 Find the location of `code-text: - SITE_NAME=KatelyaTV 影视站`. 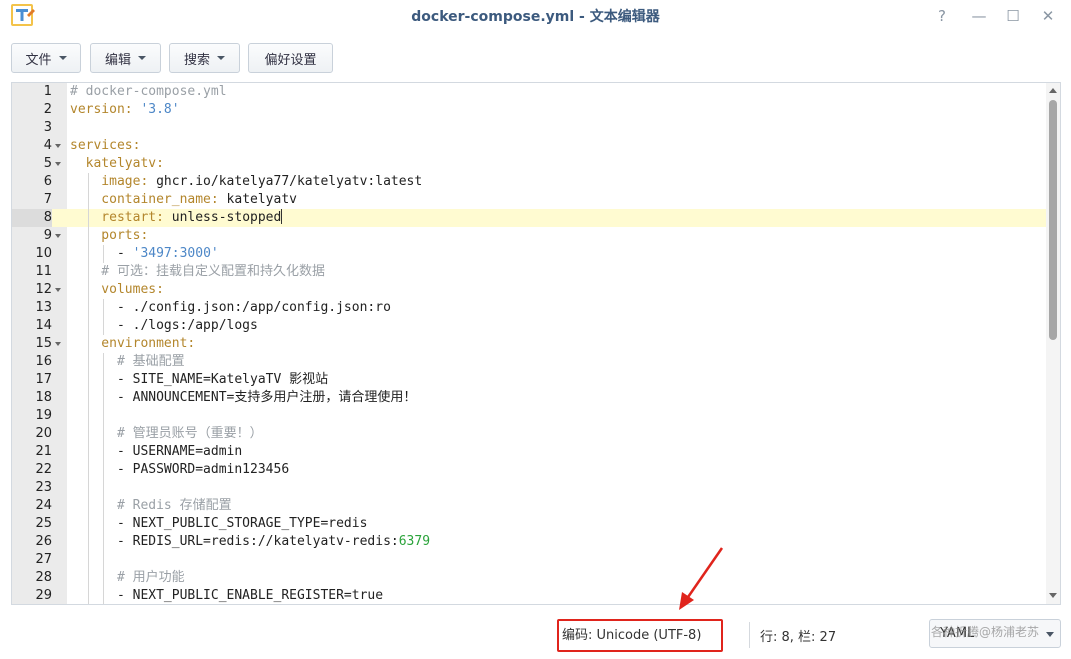

code-text: - SITE_NAME=KatelyaTV 影视站 is located at coordinates (199, 380).